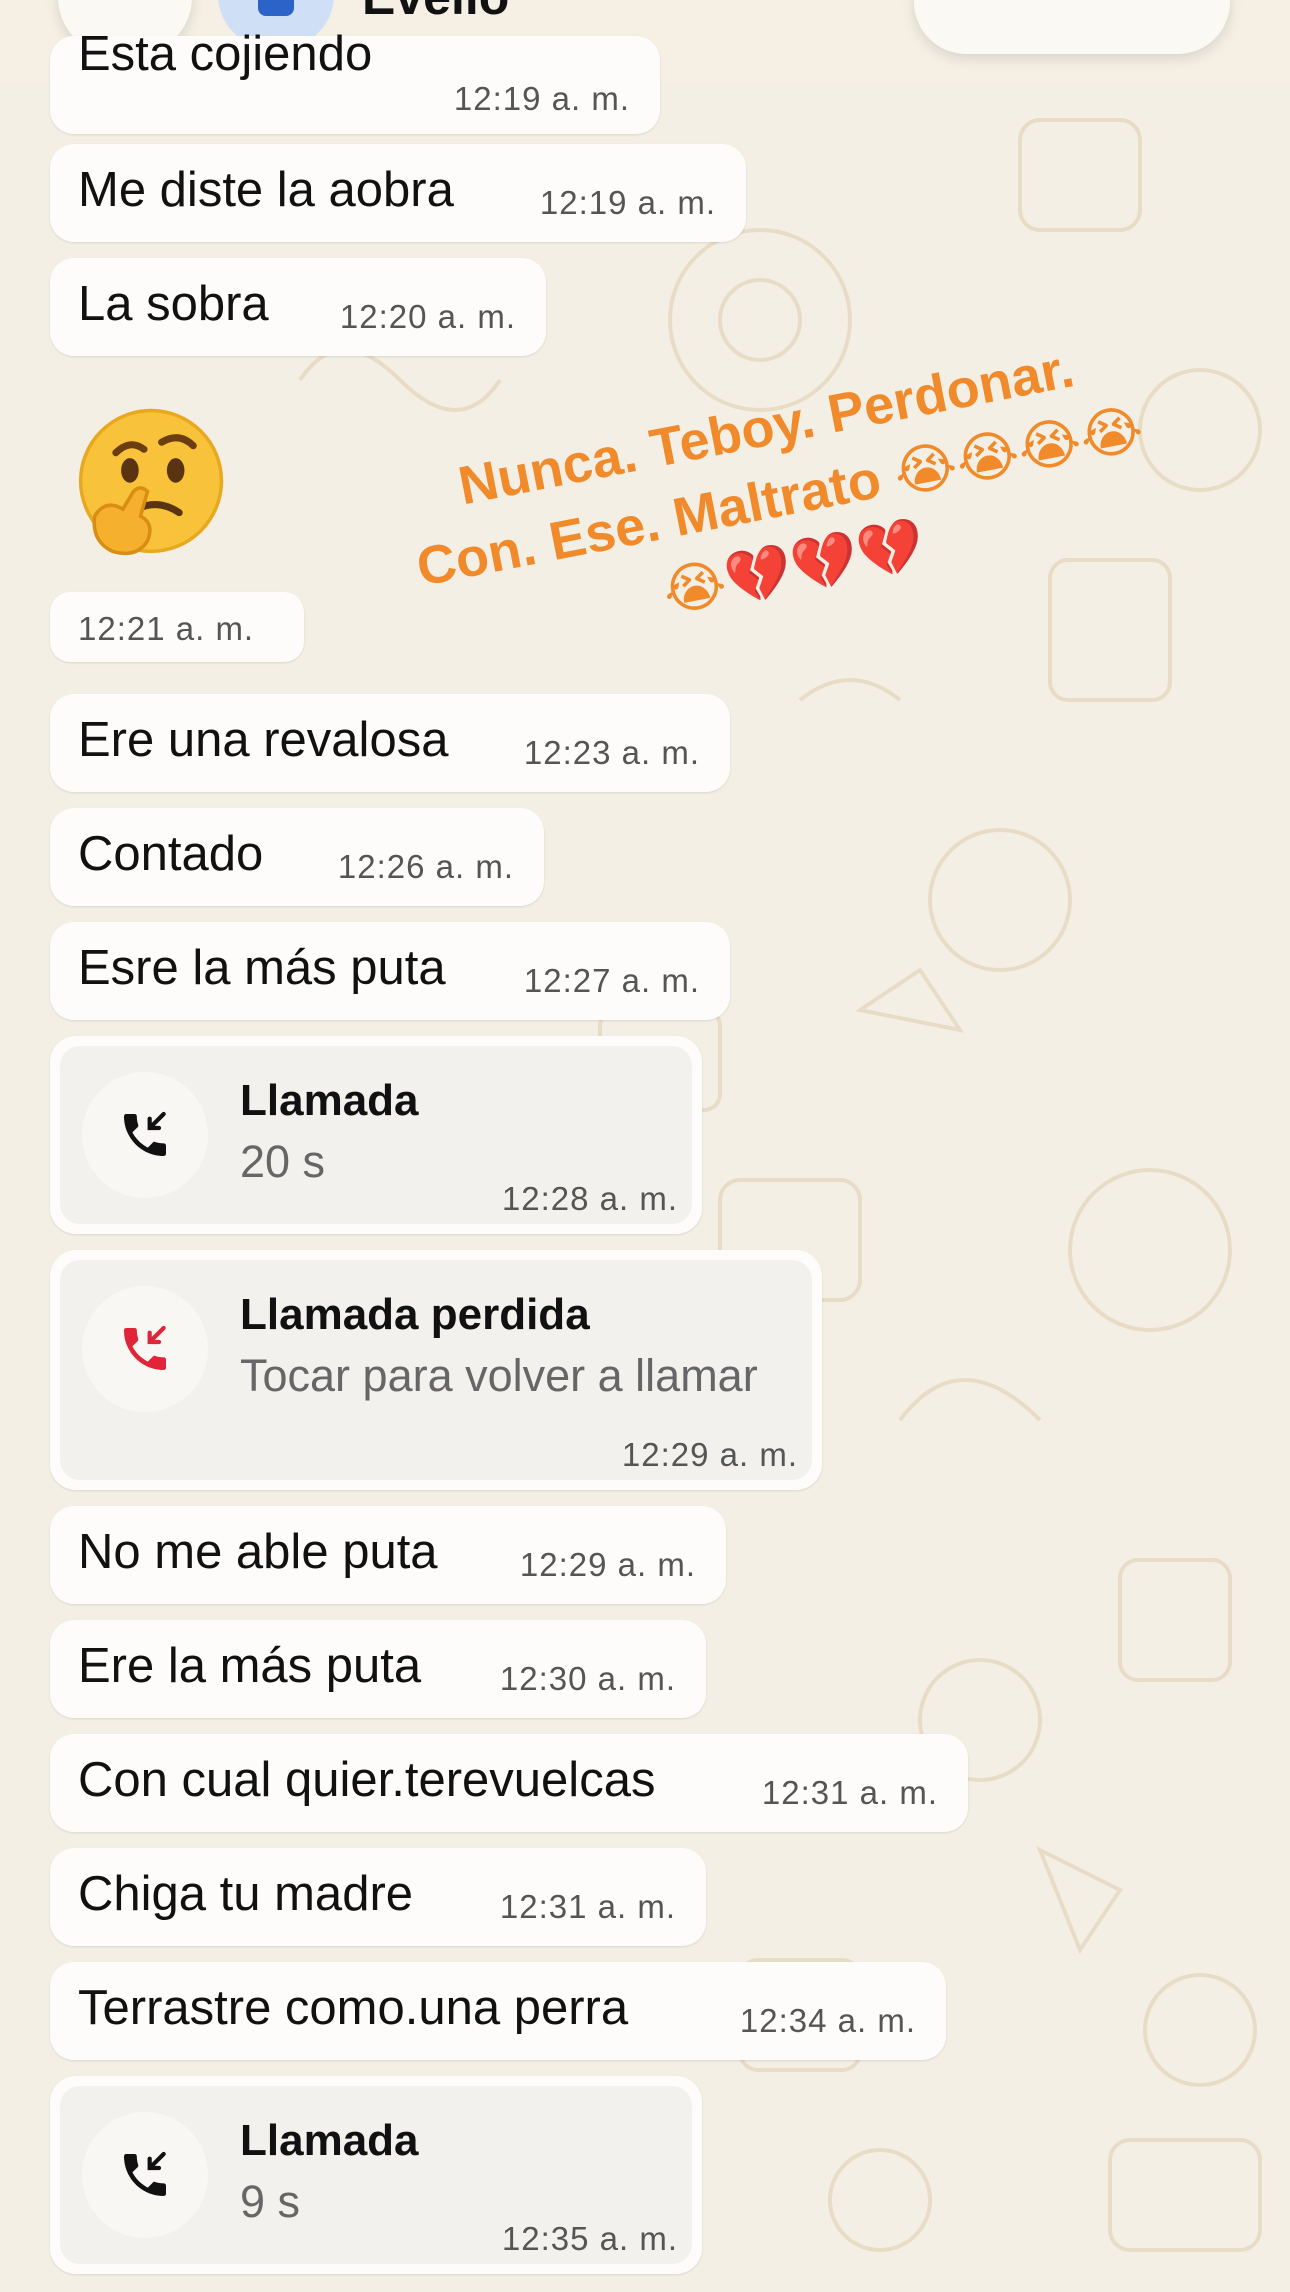 The height and width of the screenshot is (2292, 1290). I want to click on message-bubble: Ere la más puta 12:30 a. m., so click(378, 1669).